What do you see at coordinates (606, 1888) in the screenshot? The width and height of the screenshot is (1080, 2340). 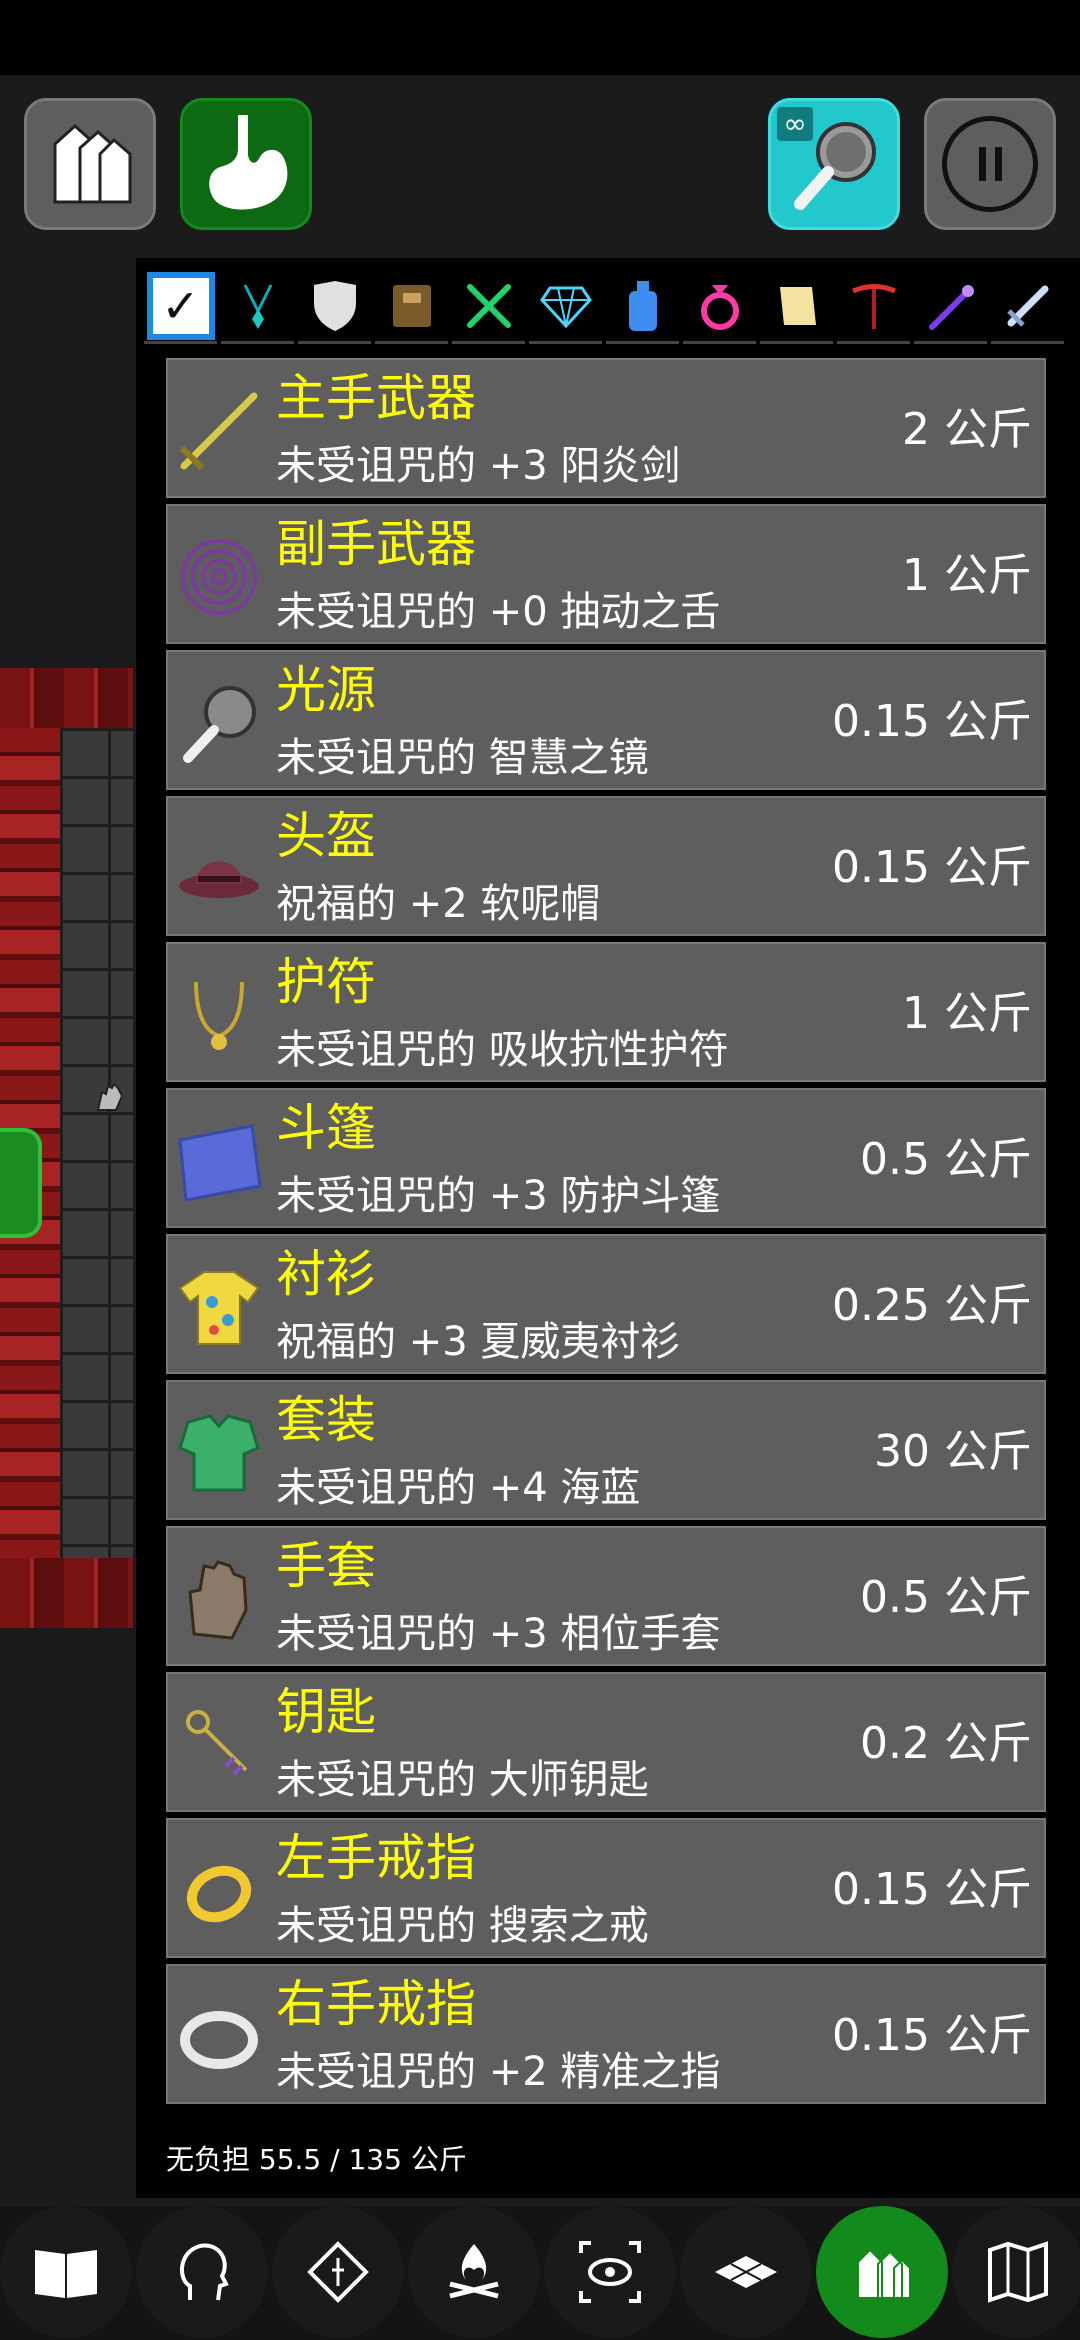 I see `equipment-row-left-ring: 左手戒指 未受诅咒的 搜索之戒 0.15 公斤` at bounding box center [606, 1888].